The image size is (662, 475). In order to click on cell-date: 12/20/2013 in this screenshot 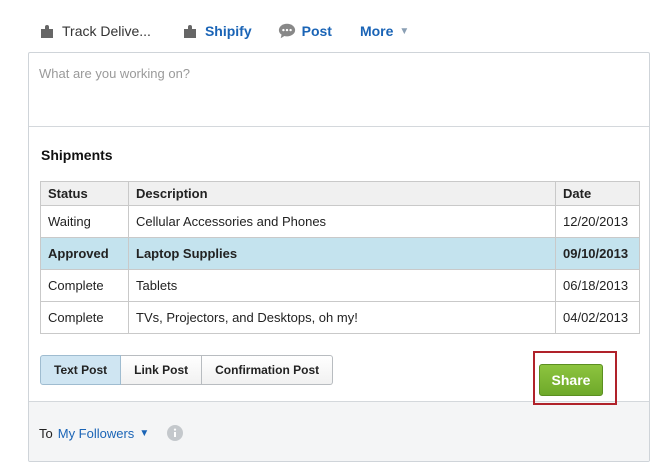, I will do `click(597, 221)`.